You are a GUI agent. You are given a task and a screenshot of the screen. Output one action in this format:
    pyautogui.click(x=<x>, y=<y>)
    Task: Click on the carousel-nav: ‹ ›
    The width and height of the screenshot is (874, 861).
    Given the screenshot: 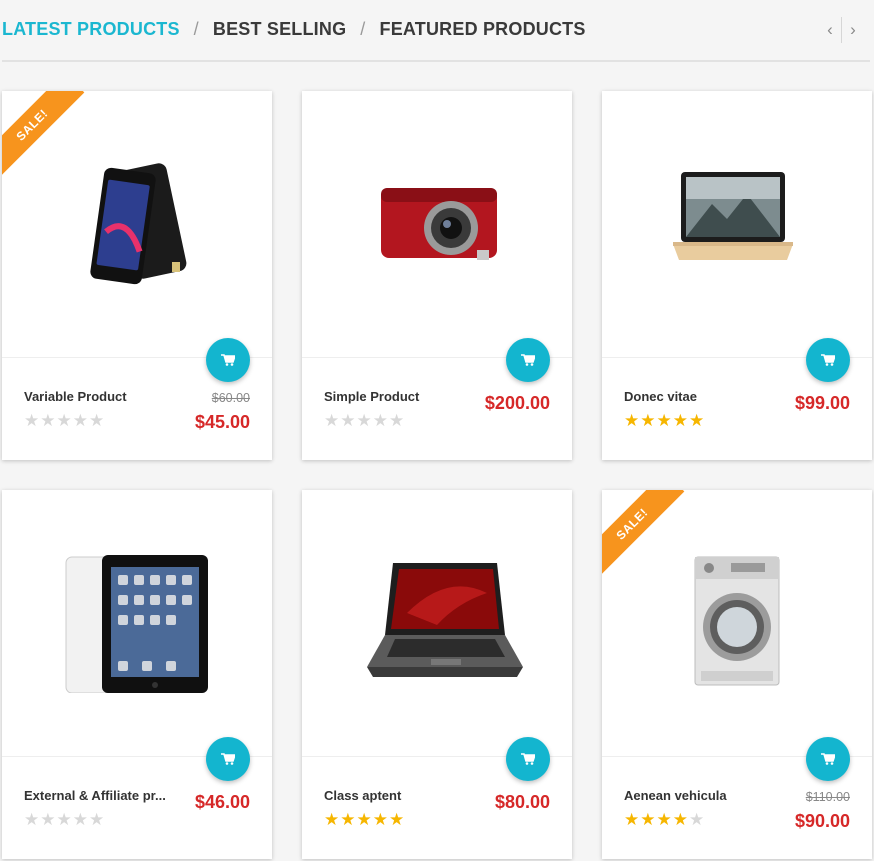 What is the action you would take?
    pyautogui.click(x=841, y=30)
    